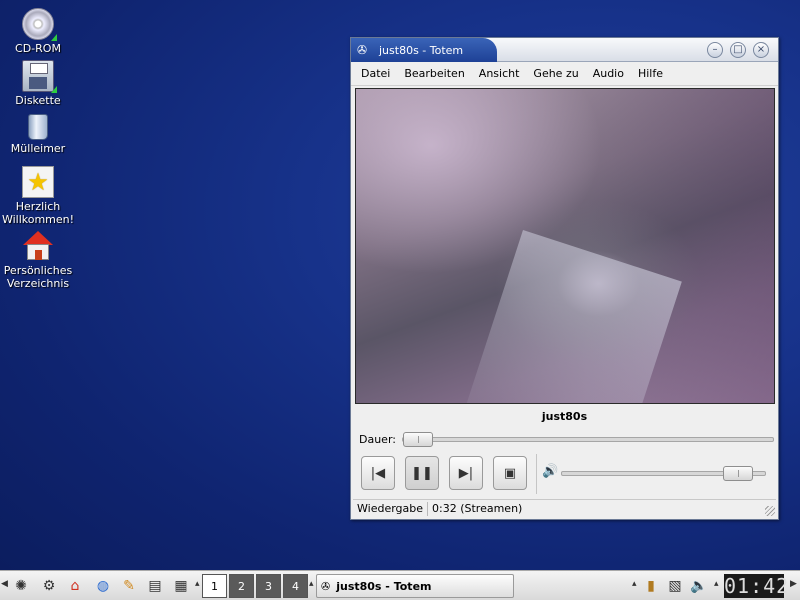 The height and width of the screenshot is (600, 800). What do you see at coordinates (564, 508) in the screenshot?
I see `statusbar: Wiedergabe 0:32 (Streamen)` at bounding box center [564, 508].